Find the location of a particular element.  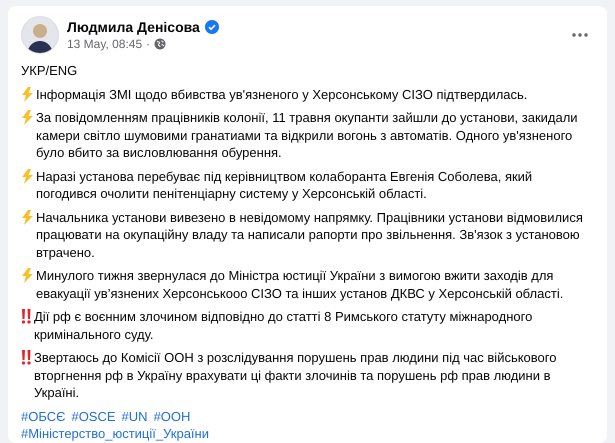

post-paragraph: Минулого тижня звернулася до Міністра юстиції України з вимогою вжити заходів для евакуації ув’язнених Херсонськооо СІЗО та інших установ ДКВС у Херсонській області. is located at coordinates (300, 284).